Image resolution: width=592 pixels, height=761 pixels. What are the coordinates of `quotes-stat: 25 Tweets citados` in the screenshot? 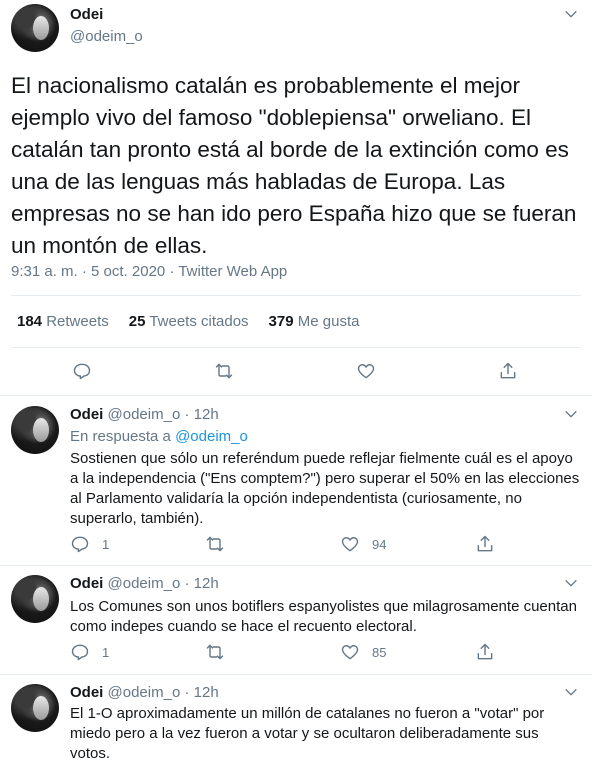 It's located at (189, 321).